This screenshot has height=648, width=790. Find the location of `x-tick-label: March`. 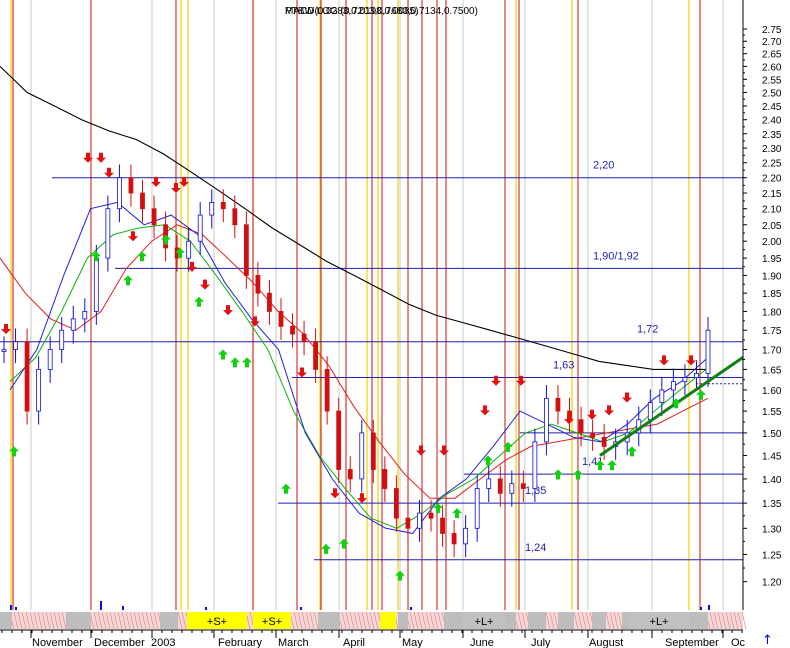

x-tick-label: March is located at coordinates (293, 642).